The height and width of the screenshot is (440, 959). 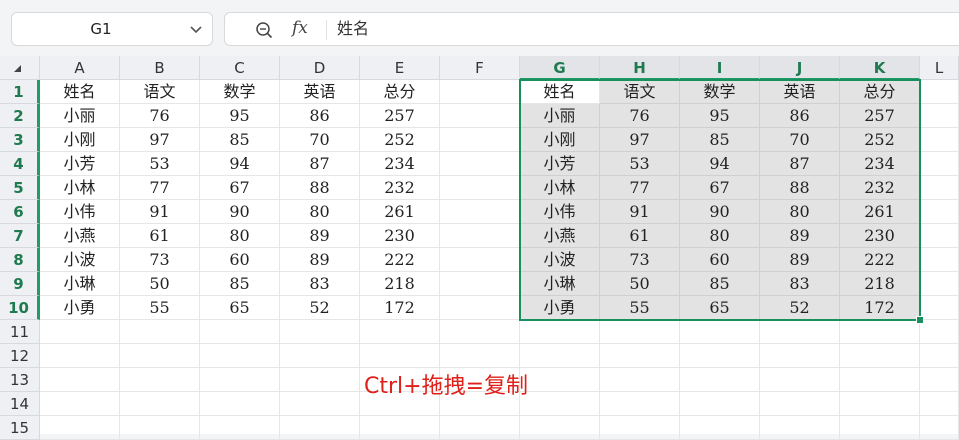 I want to click on copied-table-header-cell: 数学, so click(x=720, y=92).